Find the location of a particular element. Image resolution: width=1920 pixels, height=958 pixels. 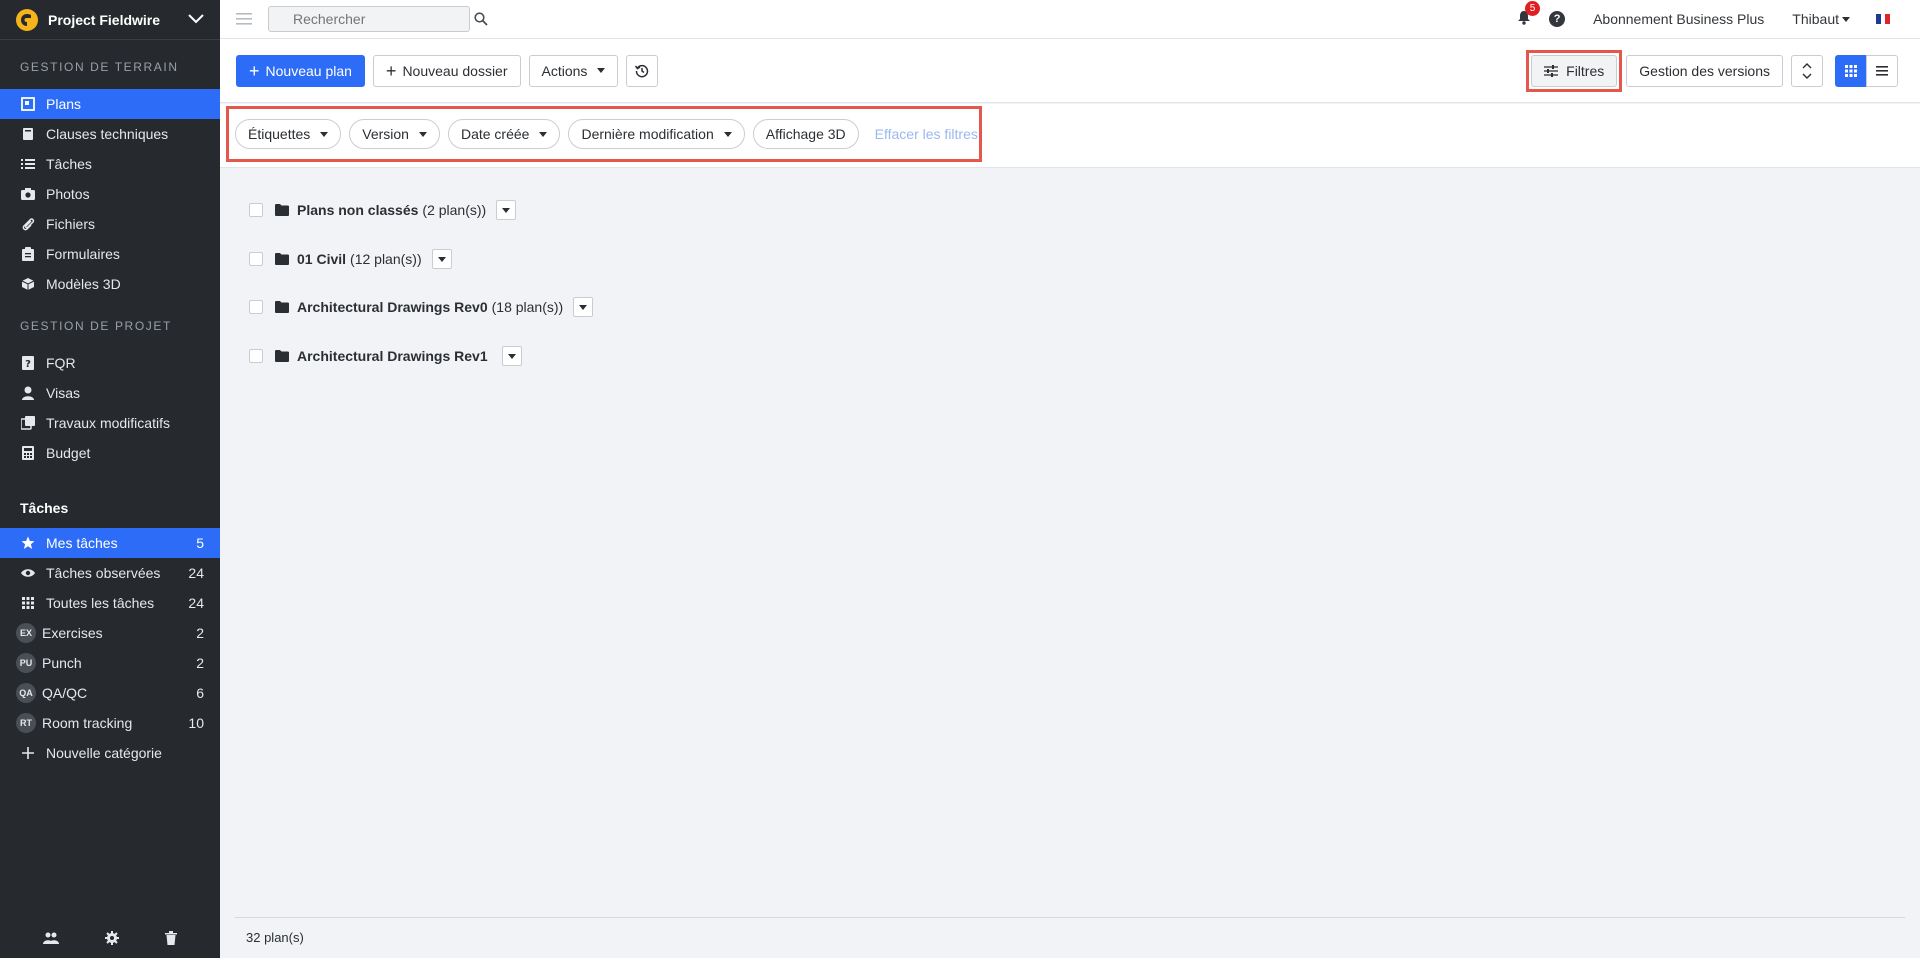

list-view-icon is located at coordinates (1882, 70).